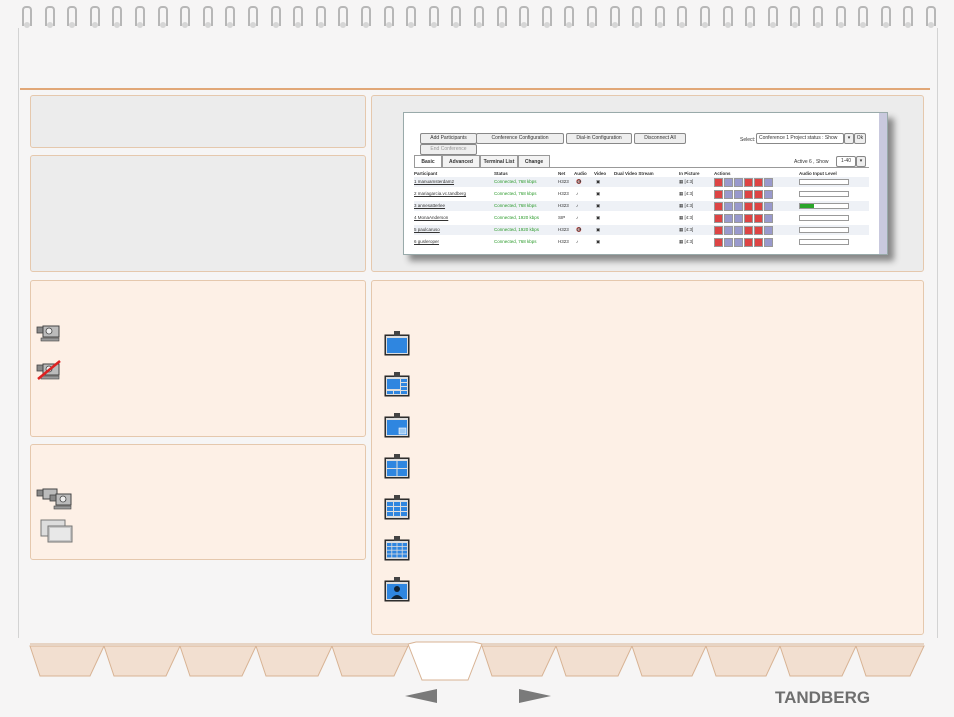 This screenshot has width=954, height=717. I want to click on participant-net: SIP, so click(562, 217).